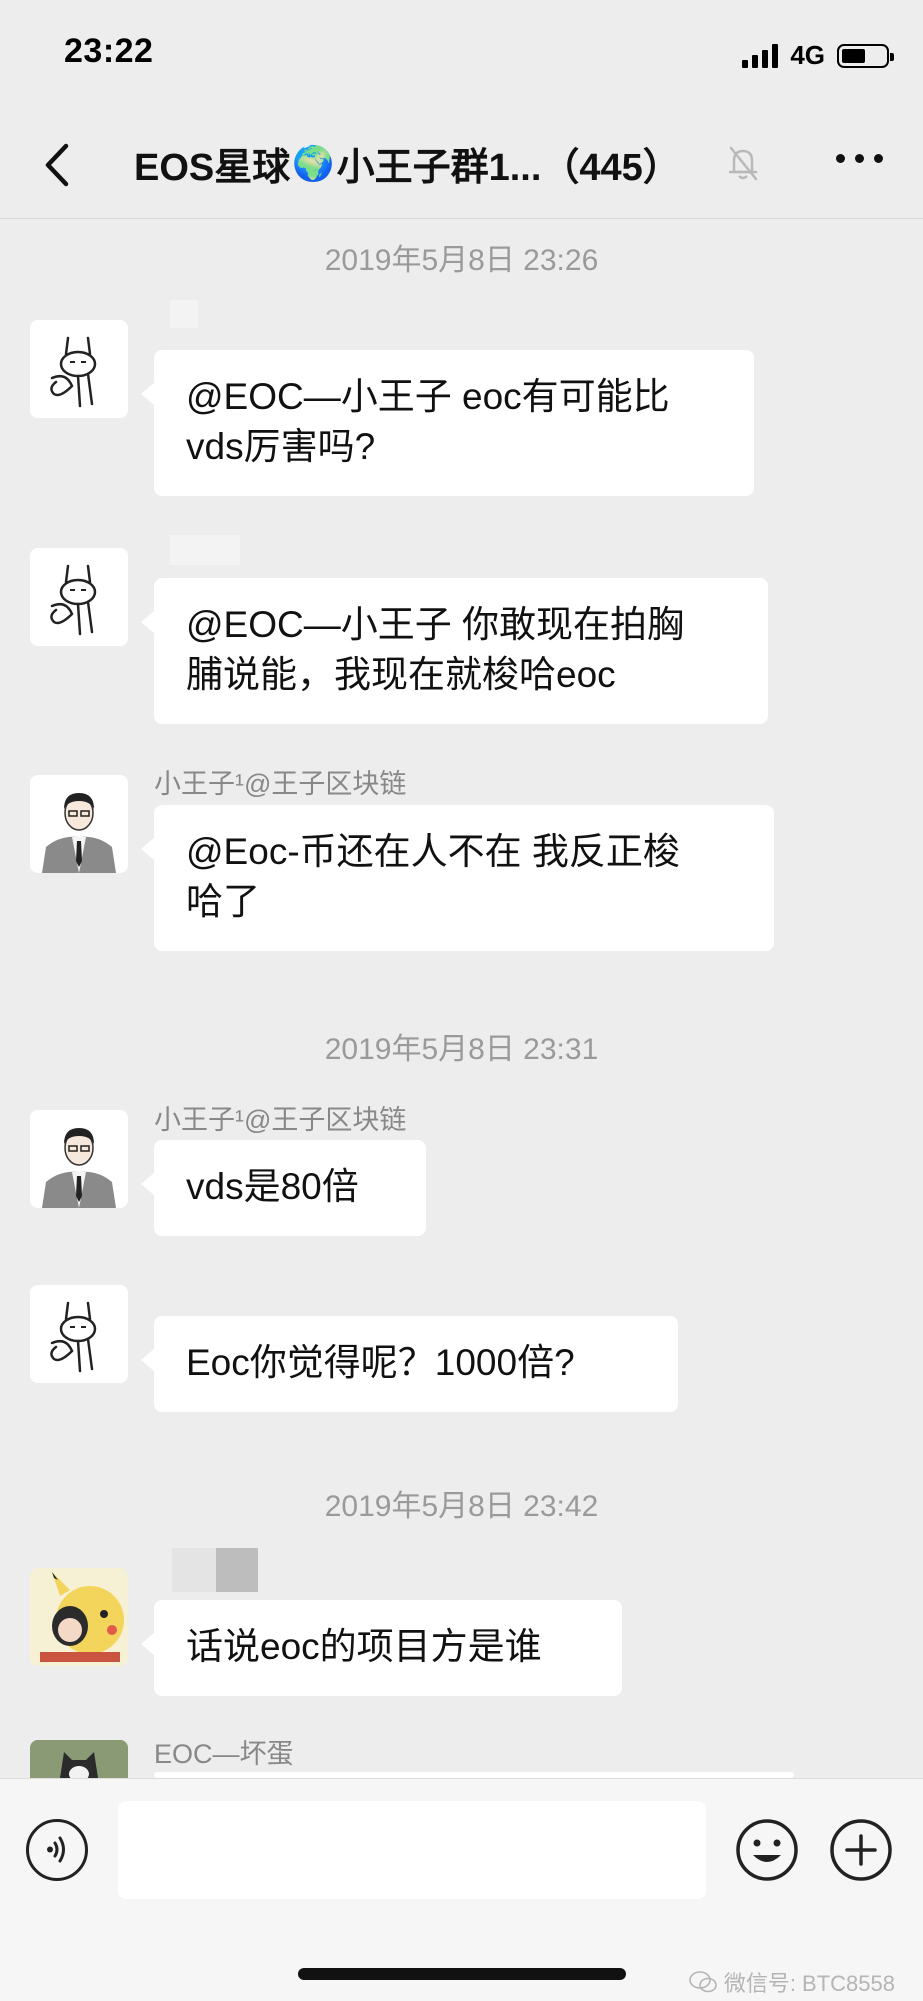  Describe the element at coordinates (412, 1850) in the screenshot. I see `message-input` at that location.